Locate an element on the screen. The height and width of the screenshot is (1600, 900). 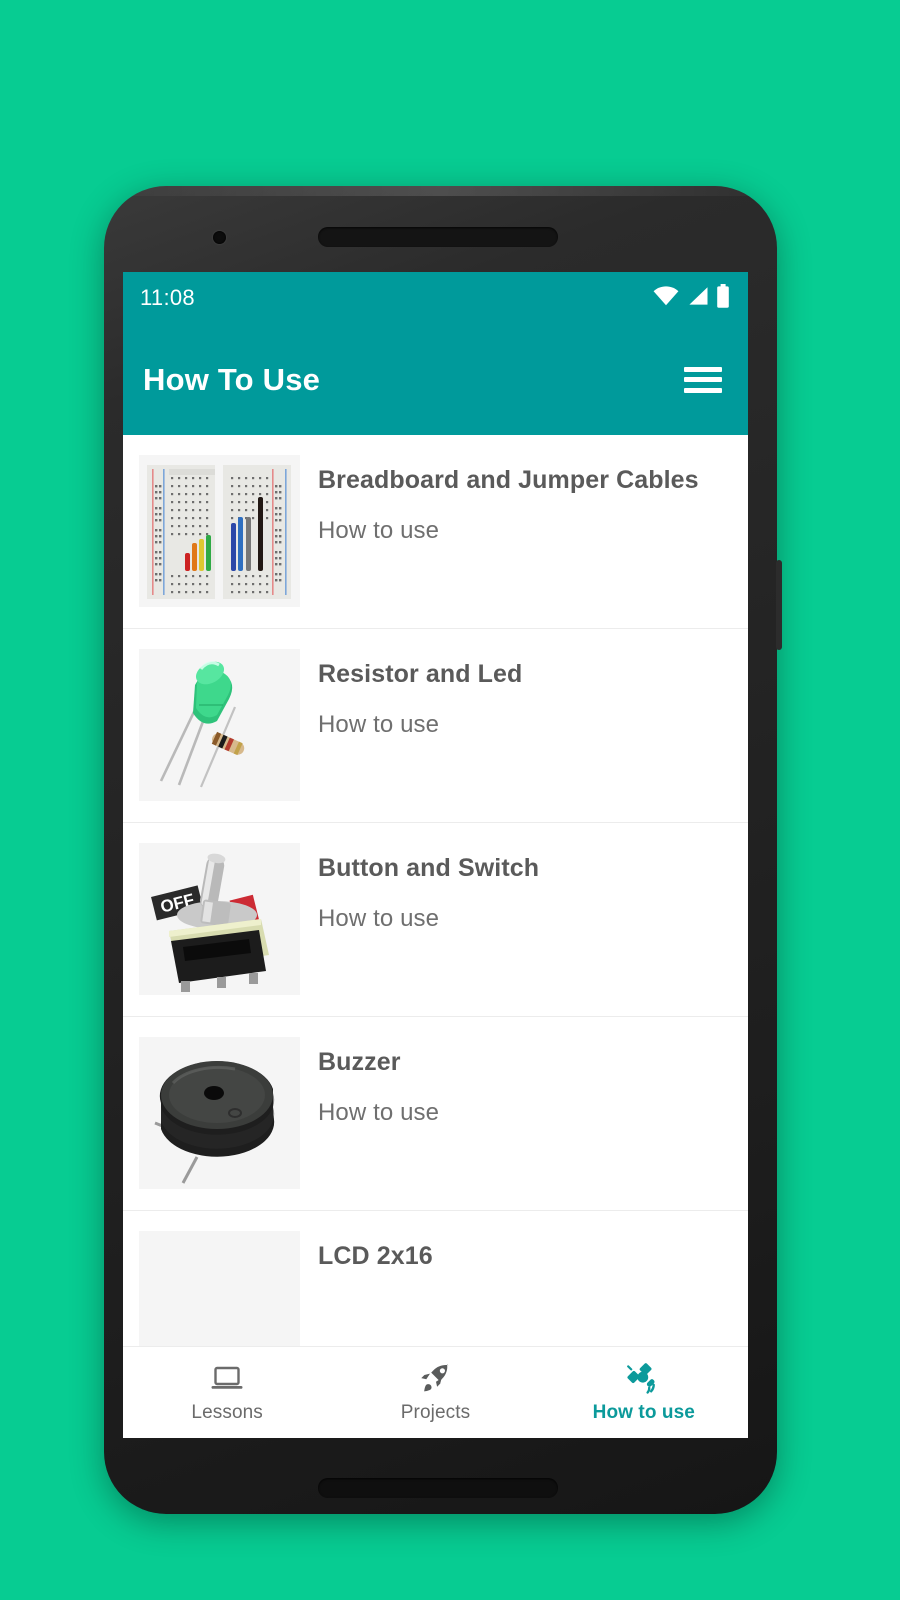
status-icons is located at coordinates (691, 298).